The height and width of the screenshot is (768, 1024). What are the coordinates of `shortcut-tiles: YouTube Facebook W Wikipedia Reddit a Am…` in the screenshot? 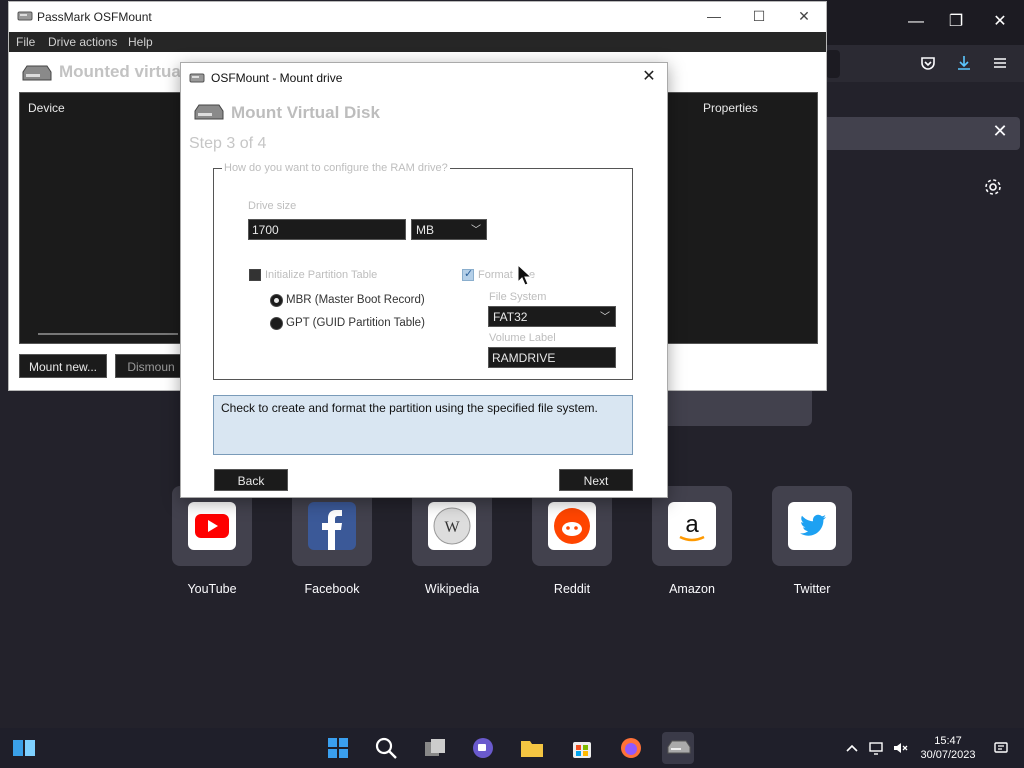 It's located at (522, 541).